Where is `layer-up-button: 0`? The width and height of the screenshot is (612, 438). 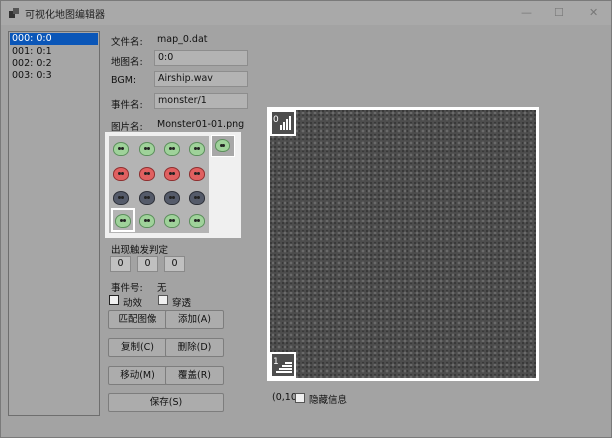
layer-up-button: 0 is located at coordinates (283, 123).